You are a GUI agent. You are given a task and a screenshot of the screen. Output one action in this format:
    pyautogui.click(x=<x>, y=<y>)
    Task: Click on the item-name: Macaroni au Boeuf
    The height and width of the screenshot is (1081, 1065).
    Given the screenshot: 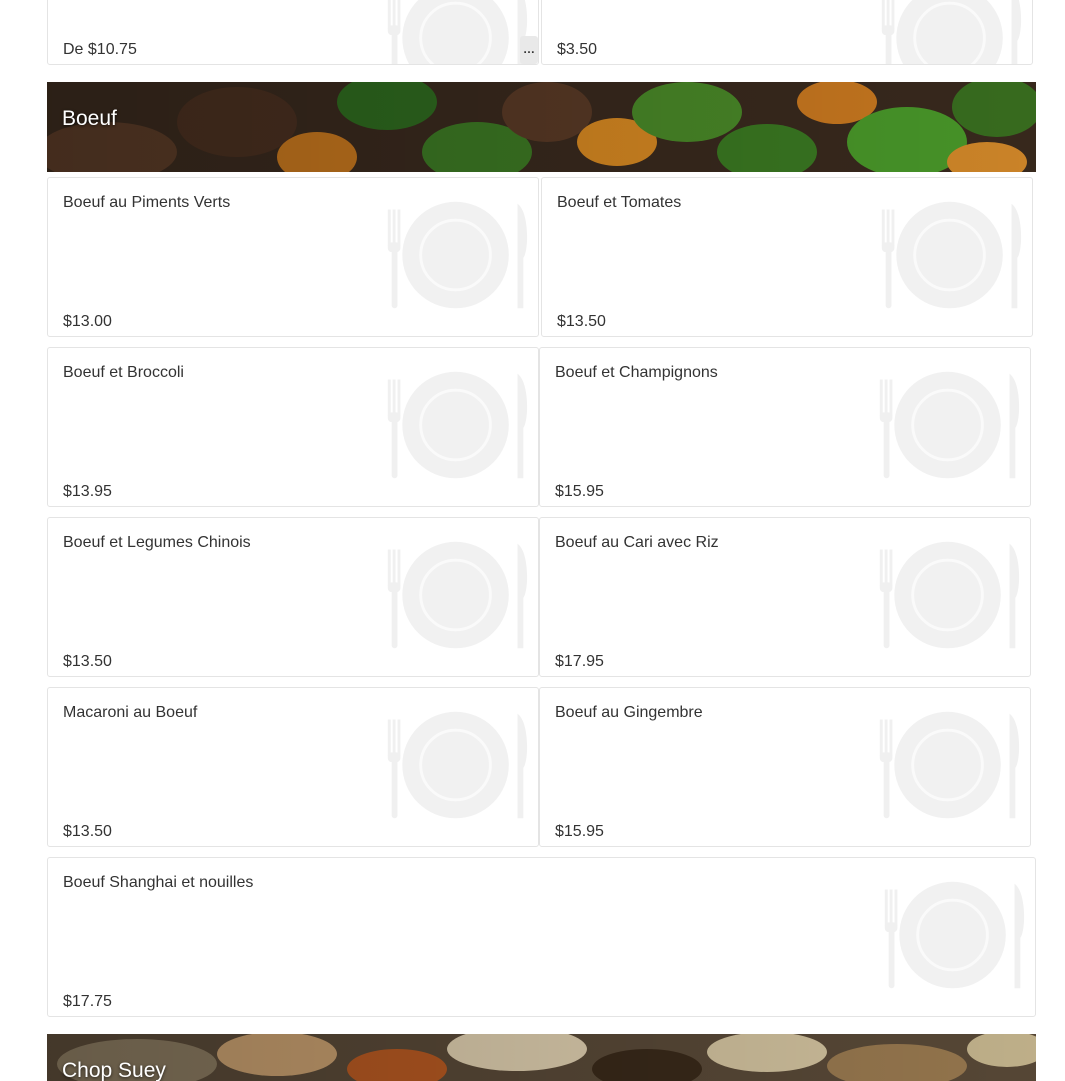 What is the action you would take?
    pyautogui.click(x=130, y=712)
    